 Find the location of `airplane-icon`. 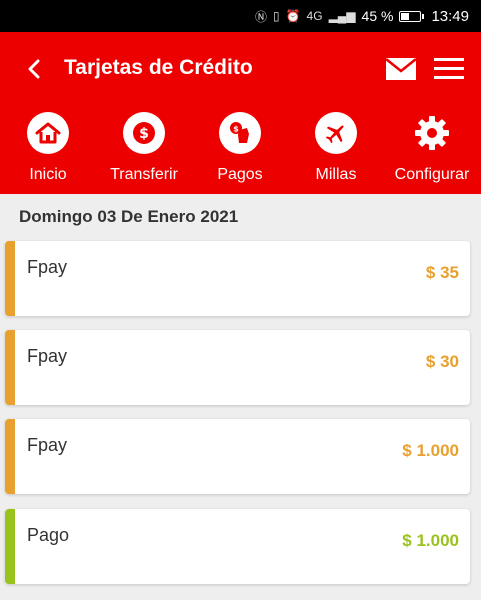

airplane-icon is located at coordinates (336, 133).